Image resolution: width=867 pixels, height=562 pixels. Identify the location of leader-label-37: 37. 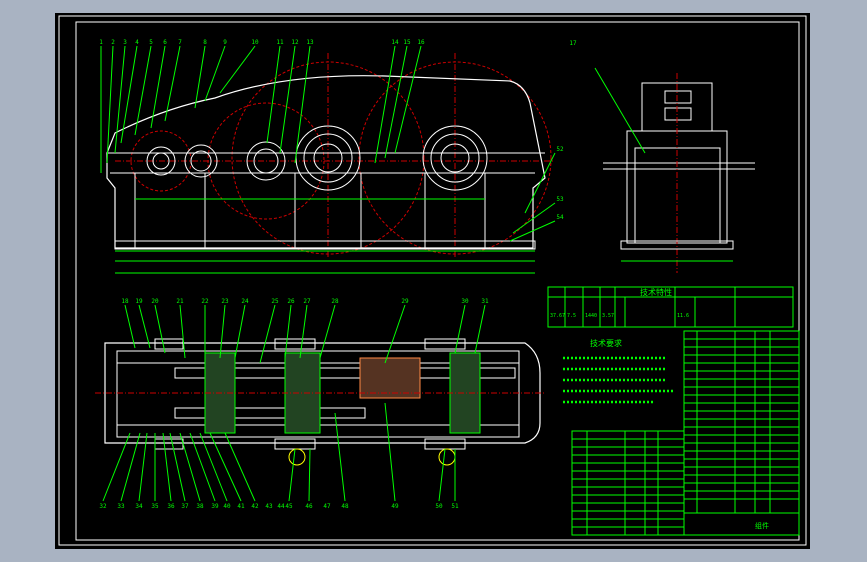
(185, 506).